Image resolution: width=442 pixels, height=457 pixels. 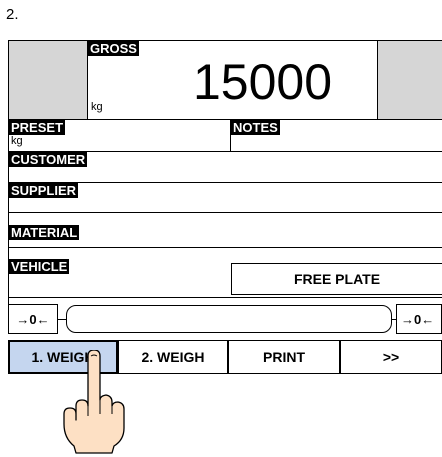 What do you see at coordinates (419, 319) in the screenshot?
I see `zero-right-button: →0←` at bounding box center [419, 319].